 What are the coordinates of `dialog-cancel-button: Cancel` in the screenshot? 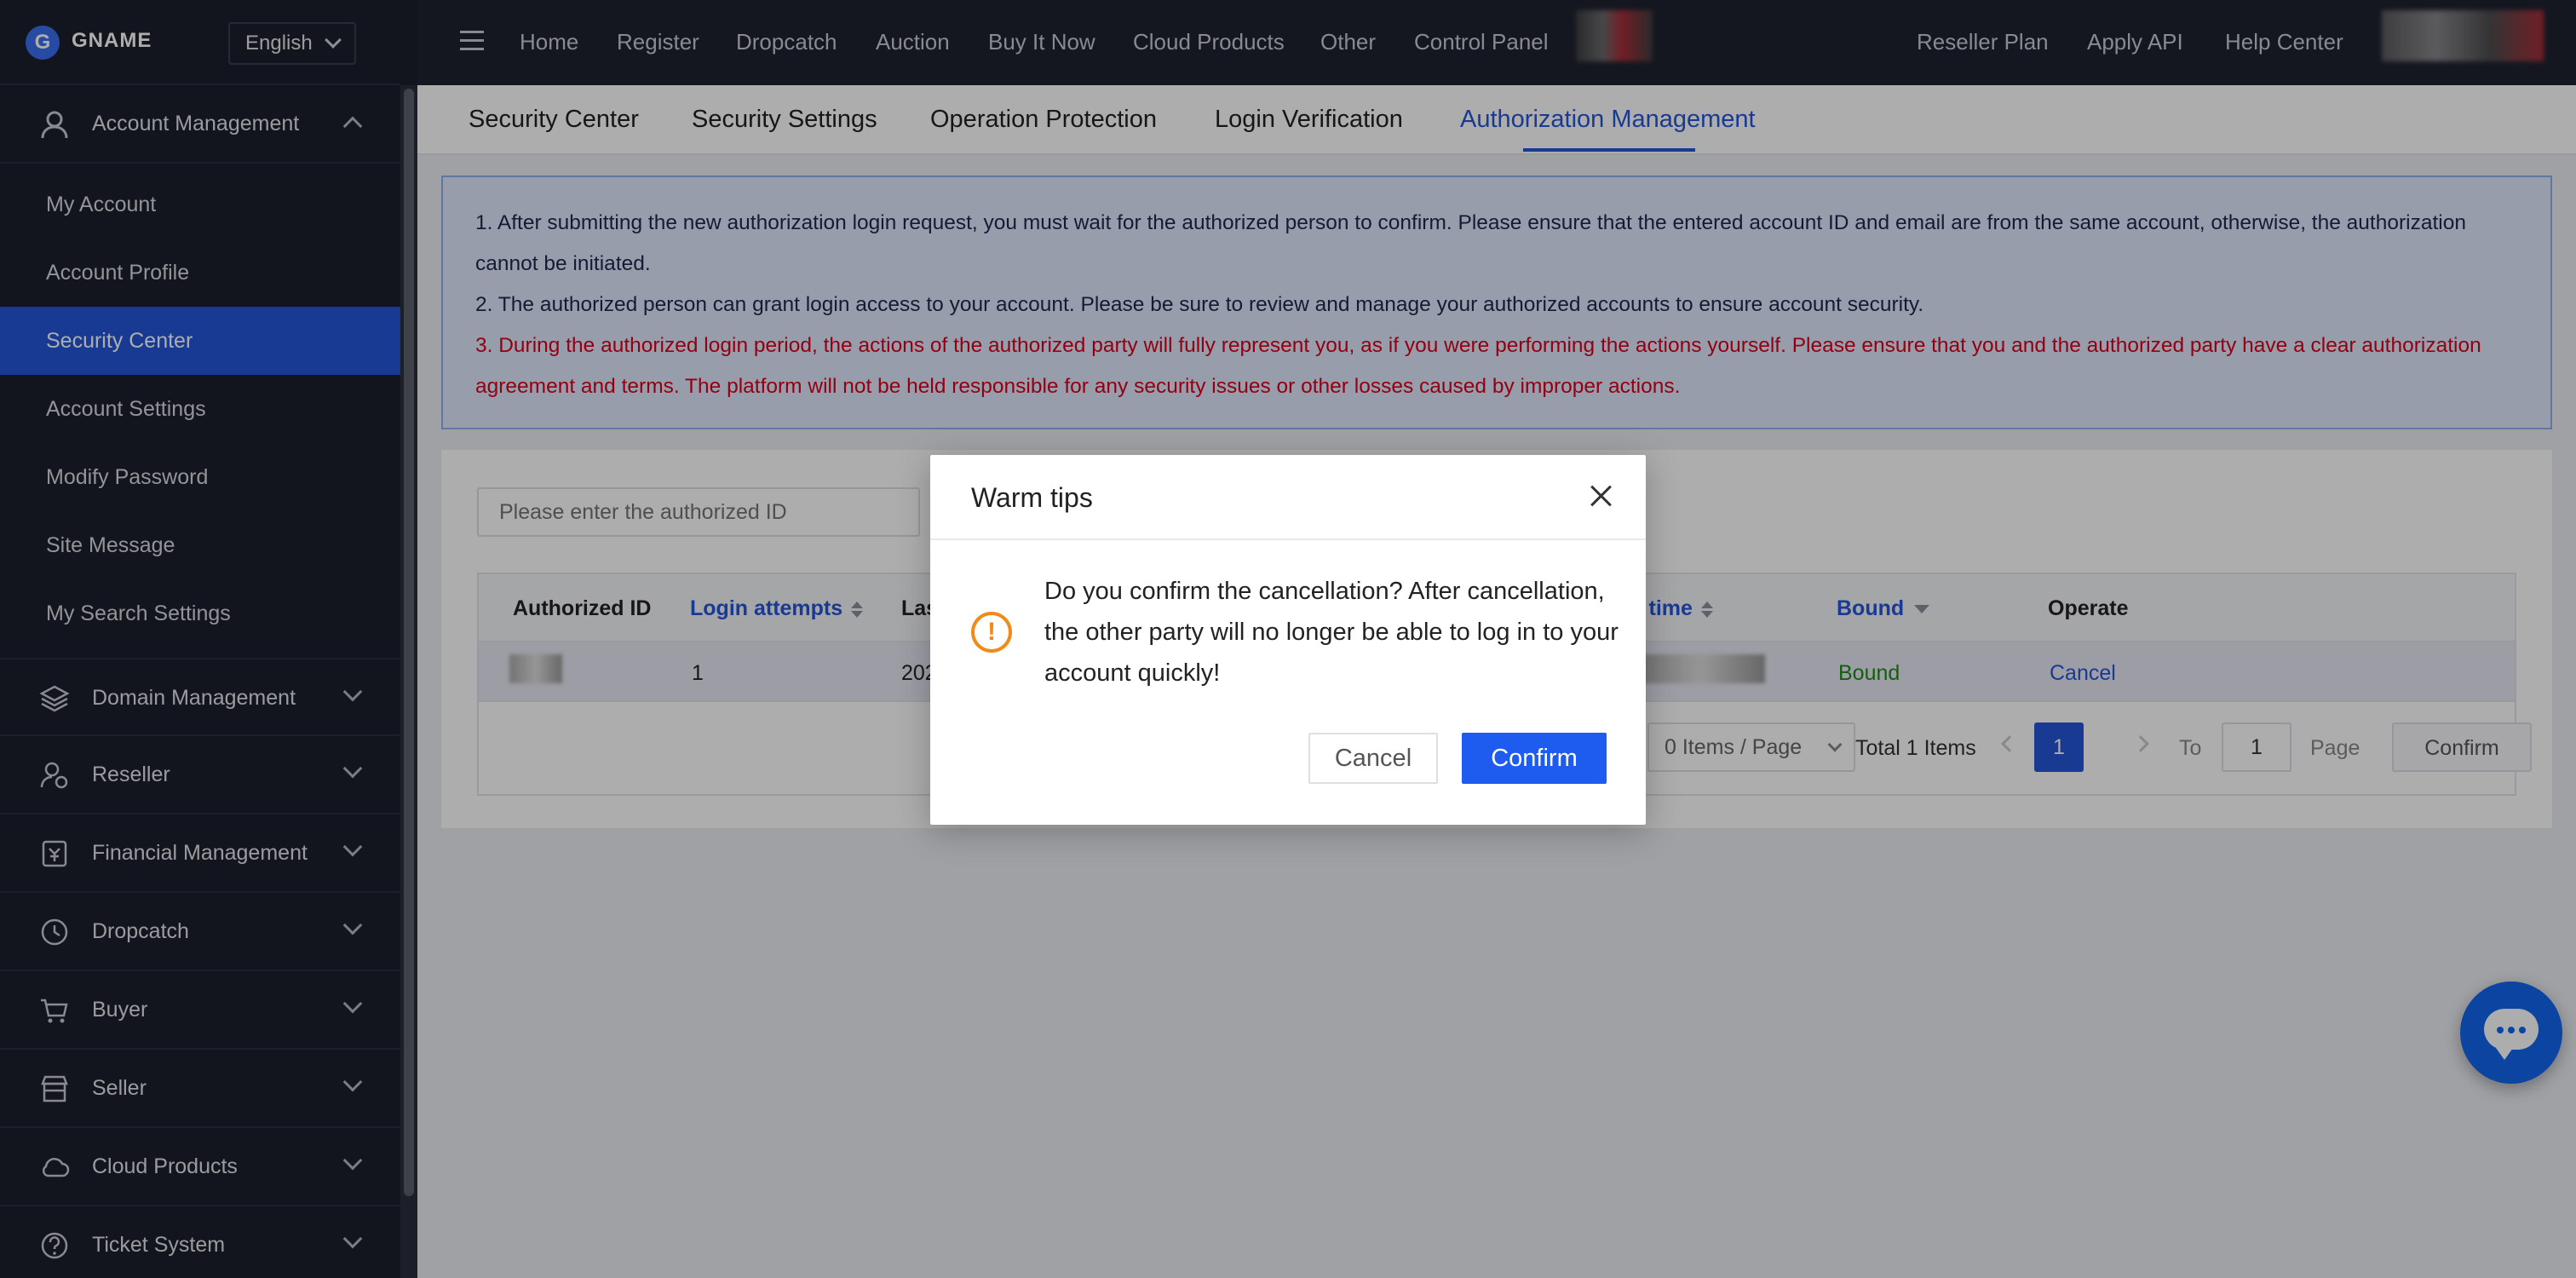 It's located at (1373, 758).